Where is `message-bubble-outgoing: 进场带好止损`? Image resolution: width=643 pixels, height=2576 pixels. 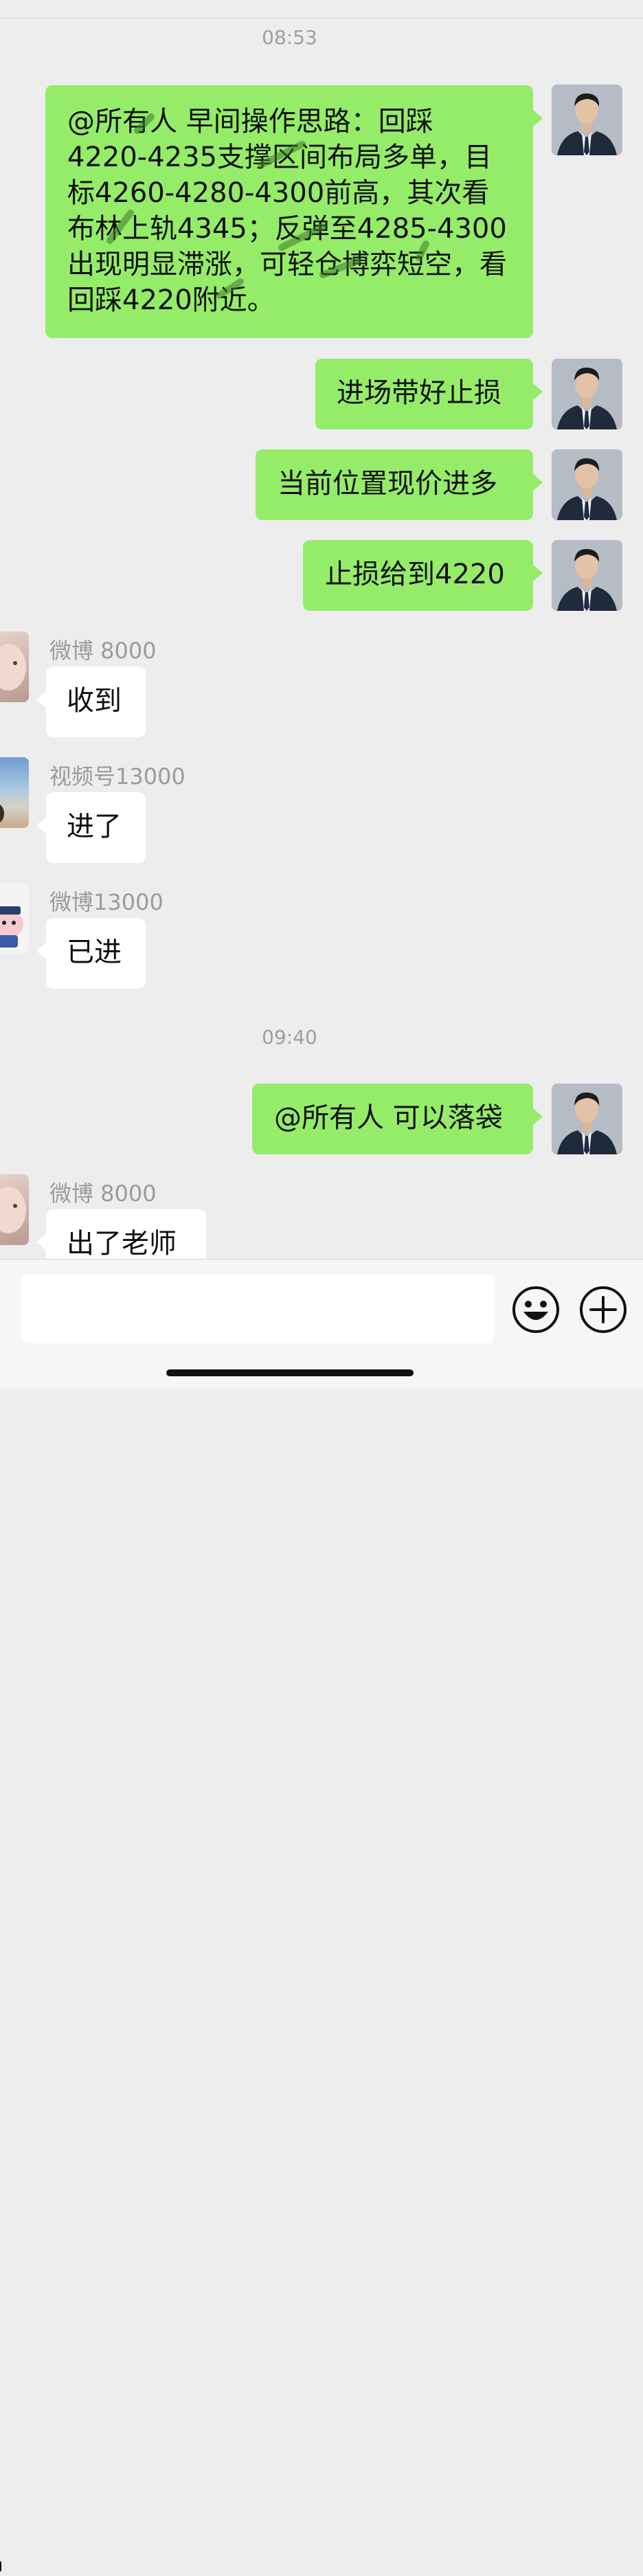
message-bubble-outgoing: 进场带好止损 is located at coordinates (429, 394).